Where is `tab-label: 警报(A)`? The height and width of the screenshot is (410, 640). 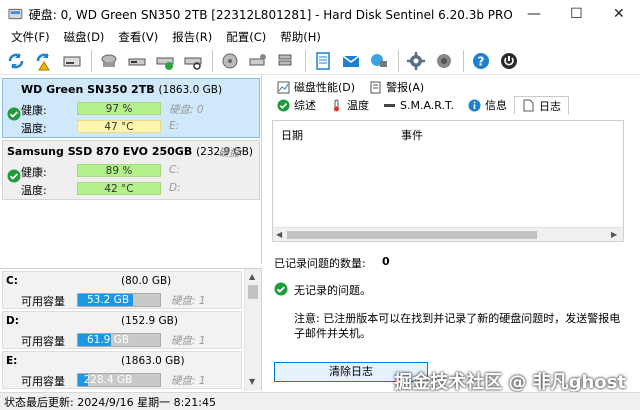 tab-label: 警报(A) is located at coordinates (405, 87).